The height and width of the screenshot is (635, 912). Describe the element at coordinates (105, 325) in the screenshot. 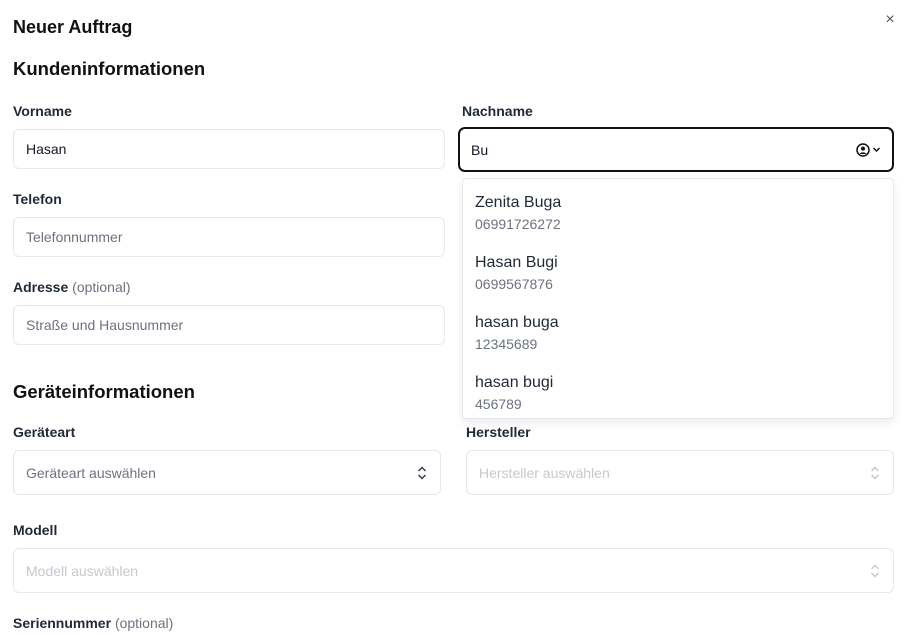

I see `address-placeholder: Straße und Hausnummer` at that location.